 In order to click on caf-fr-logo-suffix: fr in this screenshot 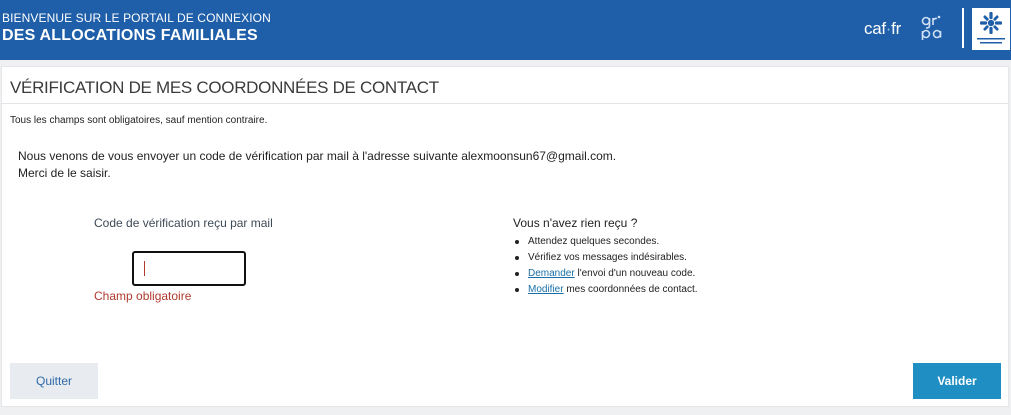, I will do `click(896, 28)`.